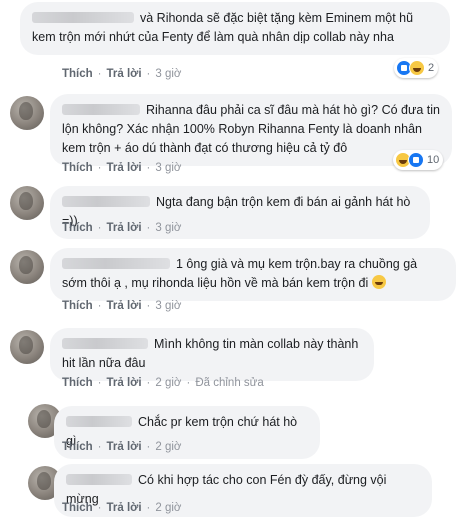 This screenshot has height=524, width=475. I want to click on comment-actions: Thích · Trả lời · 2 giờ · Đã chỉnh sửa, so click(163, 383).